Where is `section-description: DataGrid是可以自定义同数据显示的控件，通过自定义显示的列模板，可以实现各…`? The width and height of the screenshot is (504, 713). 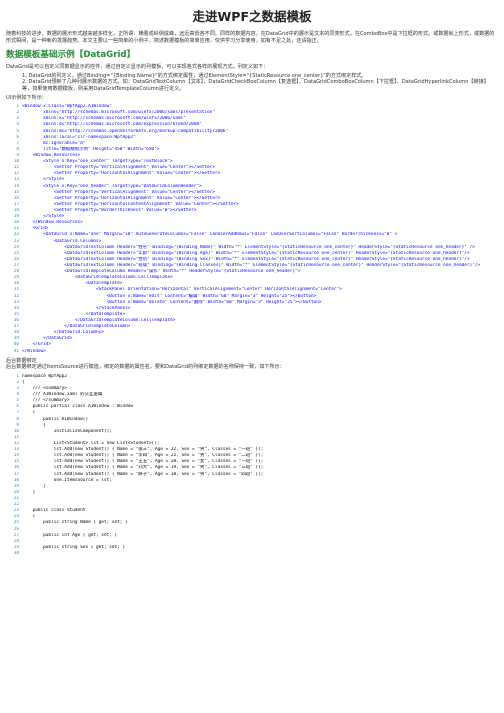 section-description: DataGrid是可以自定义同数据显示的控件，通过自定义显示的列模板，可以实现各… is located at coordinates (137, 67).